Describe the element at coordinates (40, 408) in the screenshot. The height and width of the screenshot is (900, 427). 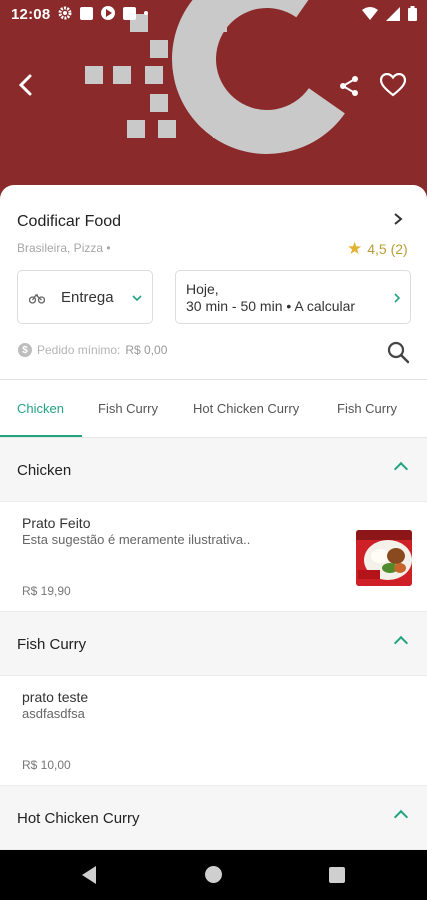
I see `tab-chicken: Chicken` at that location.